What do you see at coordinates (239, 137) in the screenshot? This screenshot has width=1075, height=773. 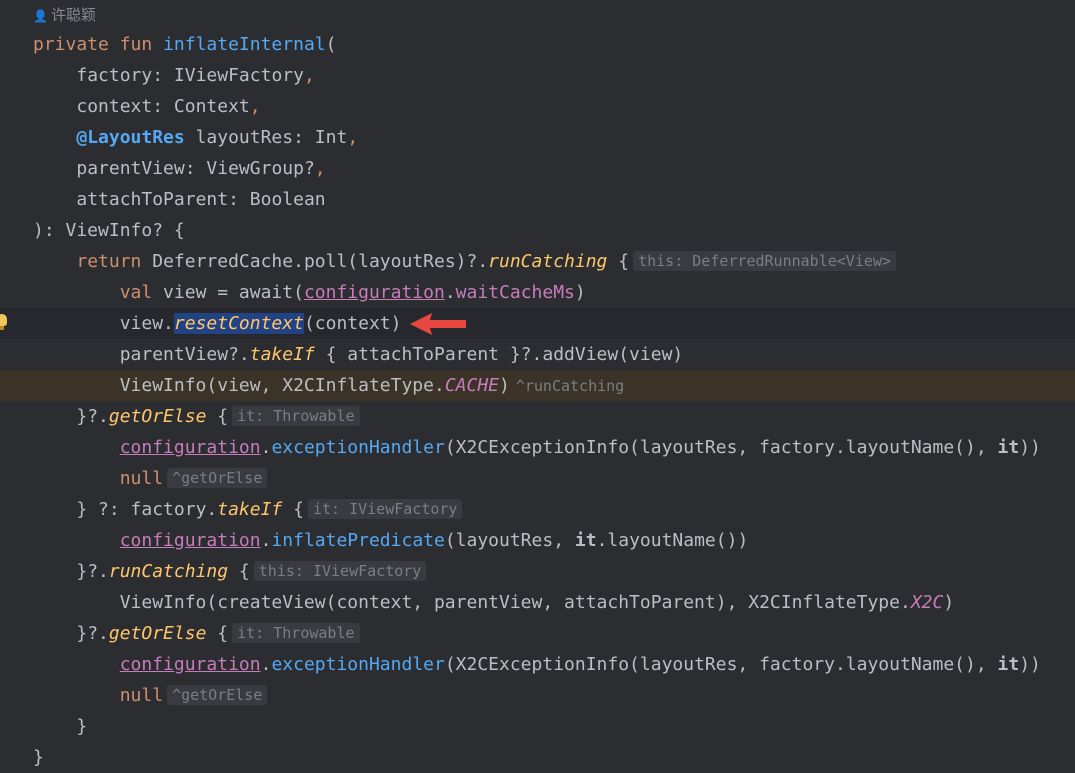 I see `param-name: layoutRes` at bounding box center [239, 137].